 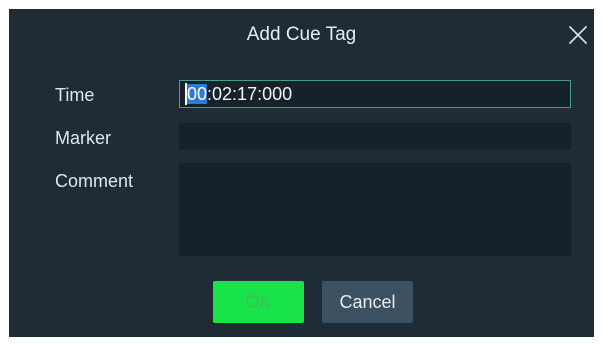 What do you see at coordinates (75, 95) in the screenshot?
I see `time-label: Time` at bounding box center [75, 95].